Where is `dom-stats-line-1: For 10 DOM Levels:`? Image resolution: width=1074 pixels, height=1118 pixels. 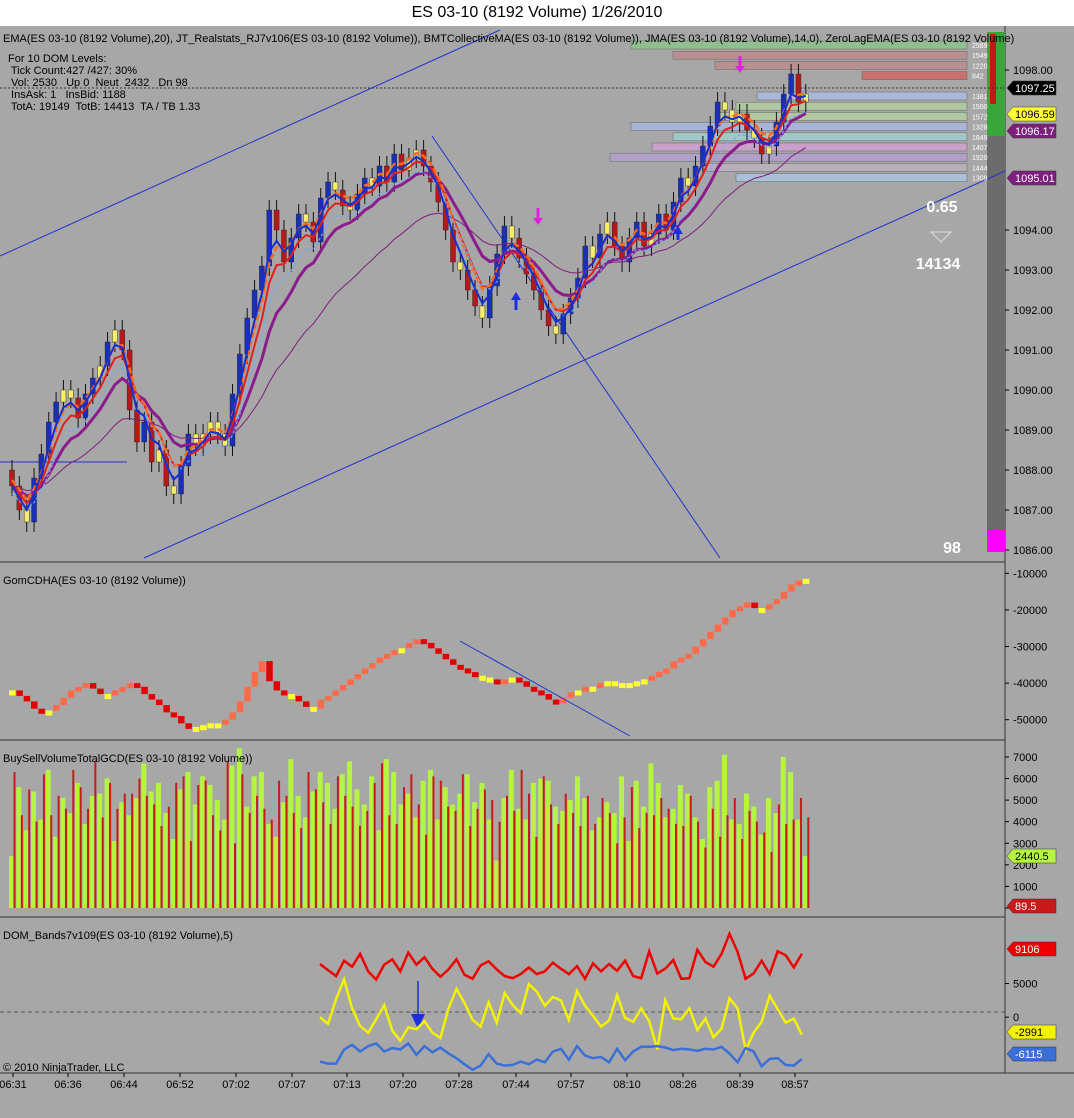
dom-stats-line-1: For 10 DOM Levels: is located at coordinates (57, 59).